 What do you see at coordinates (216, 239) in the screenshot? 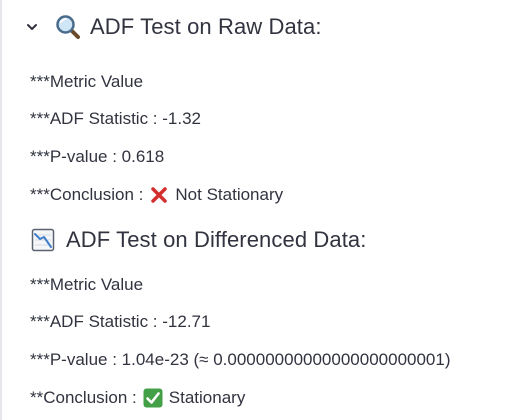
I see `diff-section-title: ADF Test on Differenced Data:` at bounding box center [216, 239].